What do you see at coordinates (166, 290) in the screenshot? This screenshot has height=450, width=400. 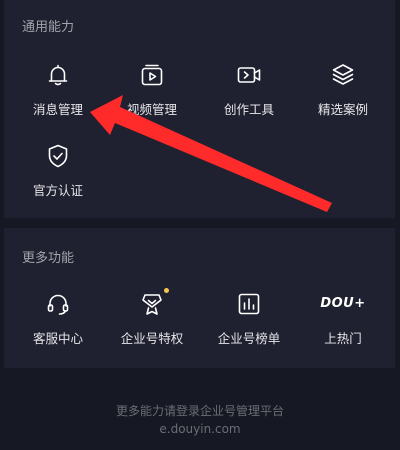 I see `notification-dot` at bounding box center [166, 290].